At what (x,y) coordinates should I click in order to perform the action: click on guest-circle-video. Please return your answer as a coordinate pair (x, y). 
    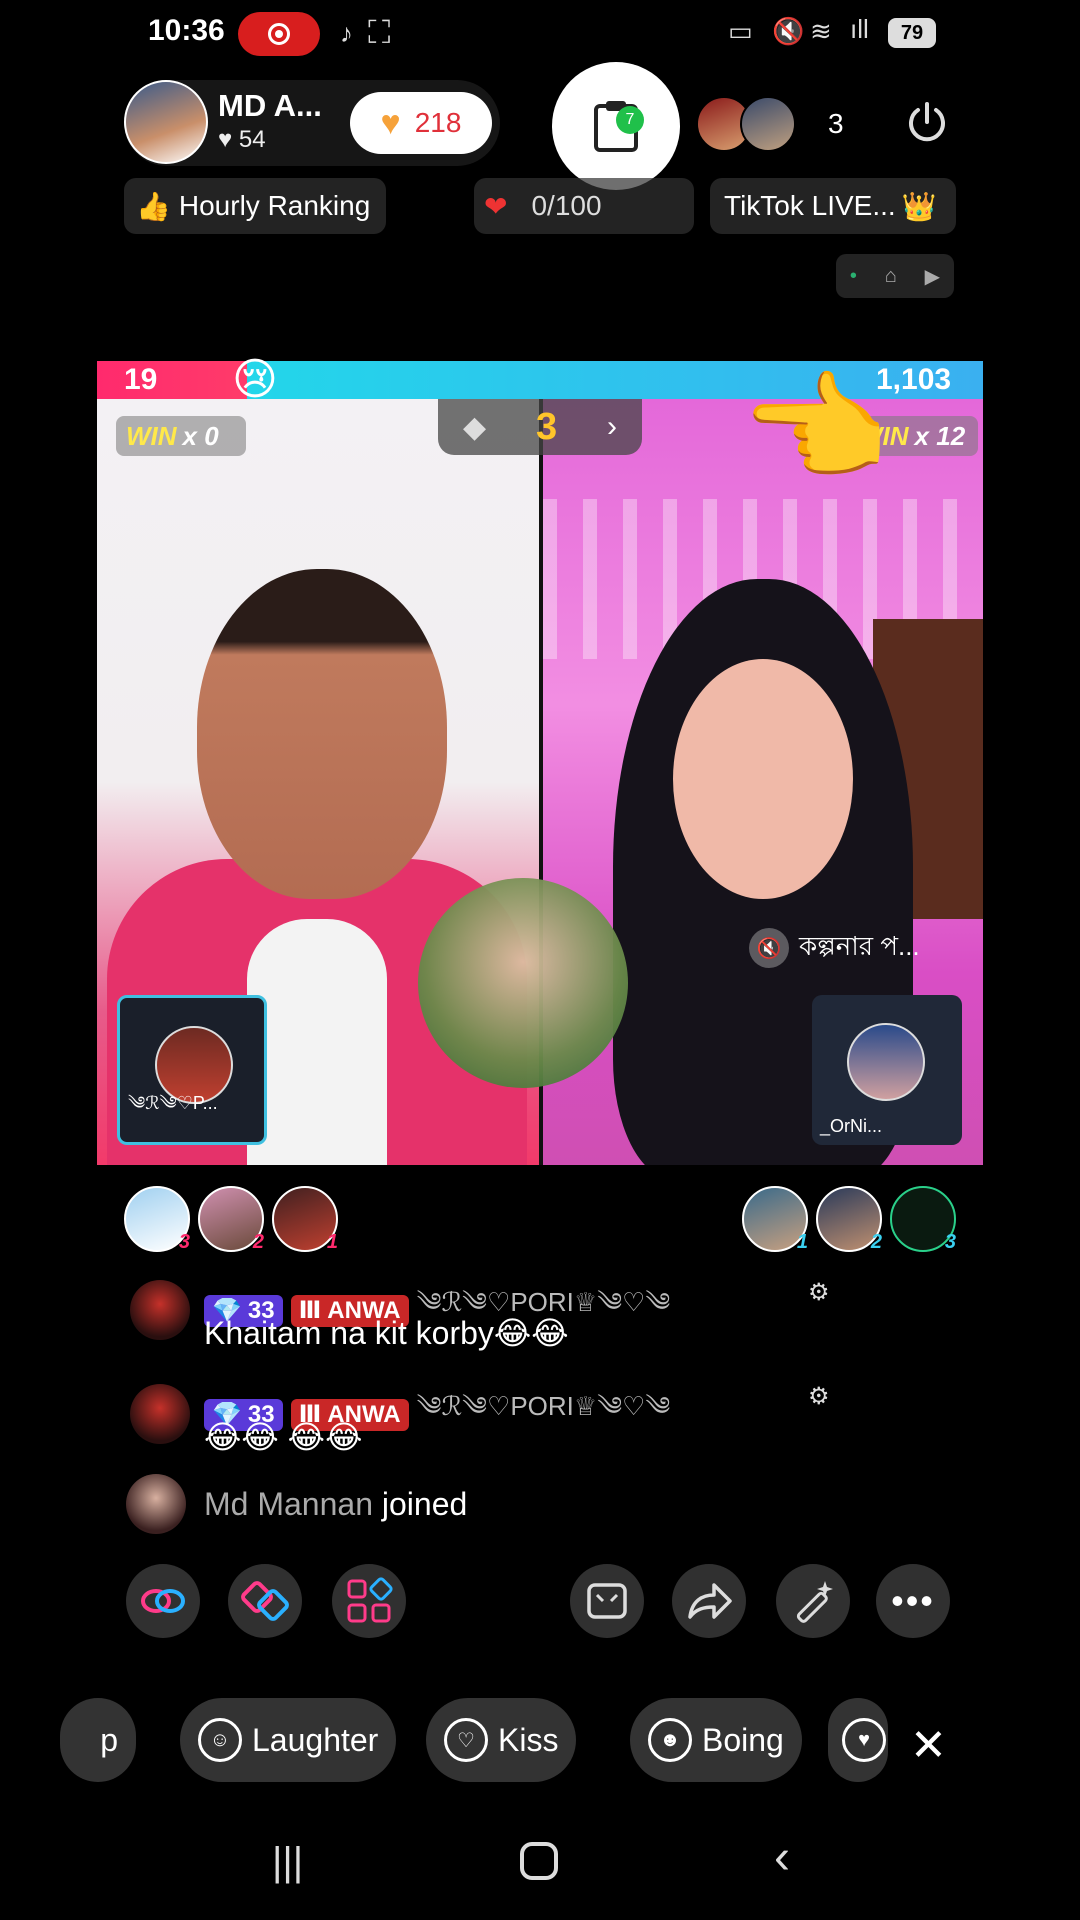
    Looking at the image, I should click on (523, 983).